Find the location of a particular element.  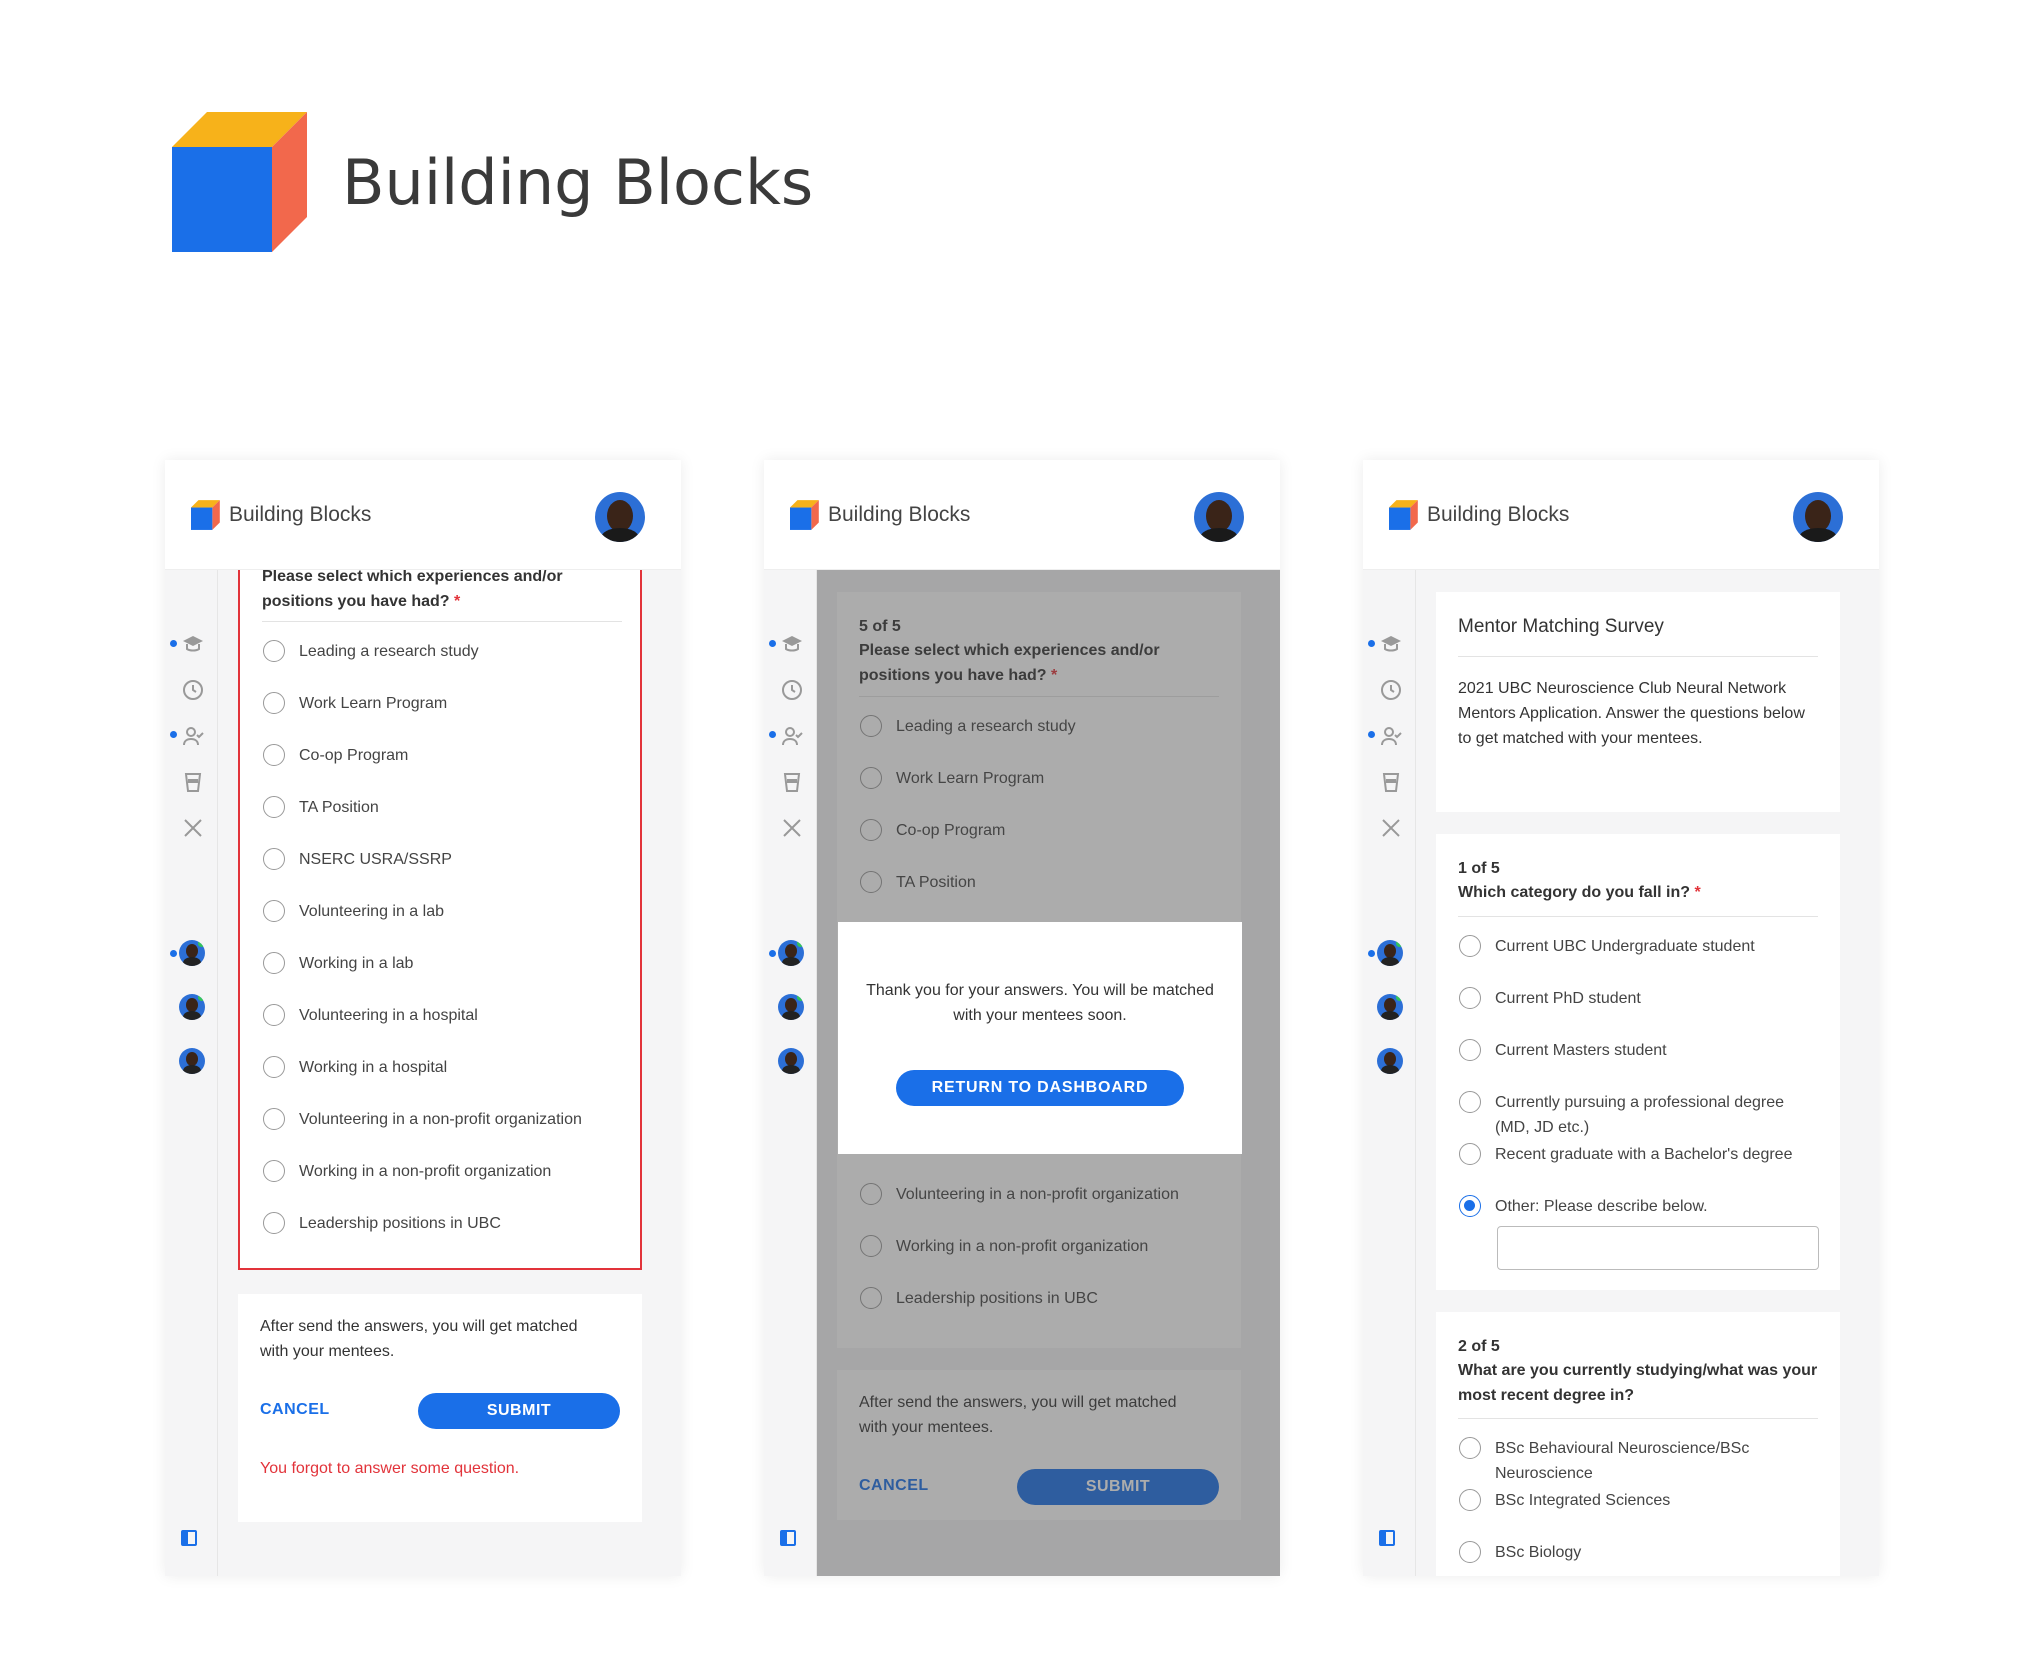

other-description-input is located at coordinates (1658, 1248).